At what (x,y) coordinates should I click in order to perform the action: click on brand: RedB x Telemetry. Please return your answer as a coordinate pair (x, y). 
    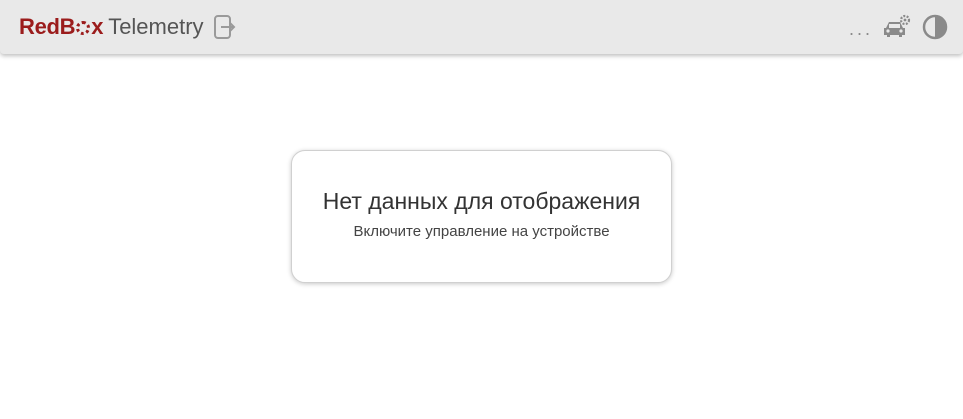
    Looking at the image, I should click on (128, 27).